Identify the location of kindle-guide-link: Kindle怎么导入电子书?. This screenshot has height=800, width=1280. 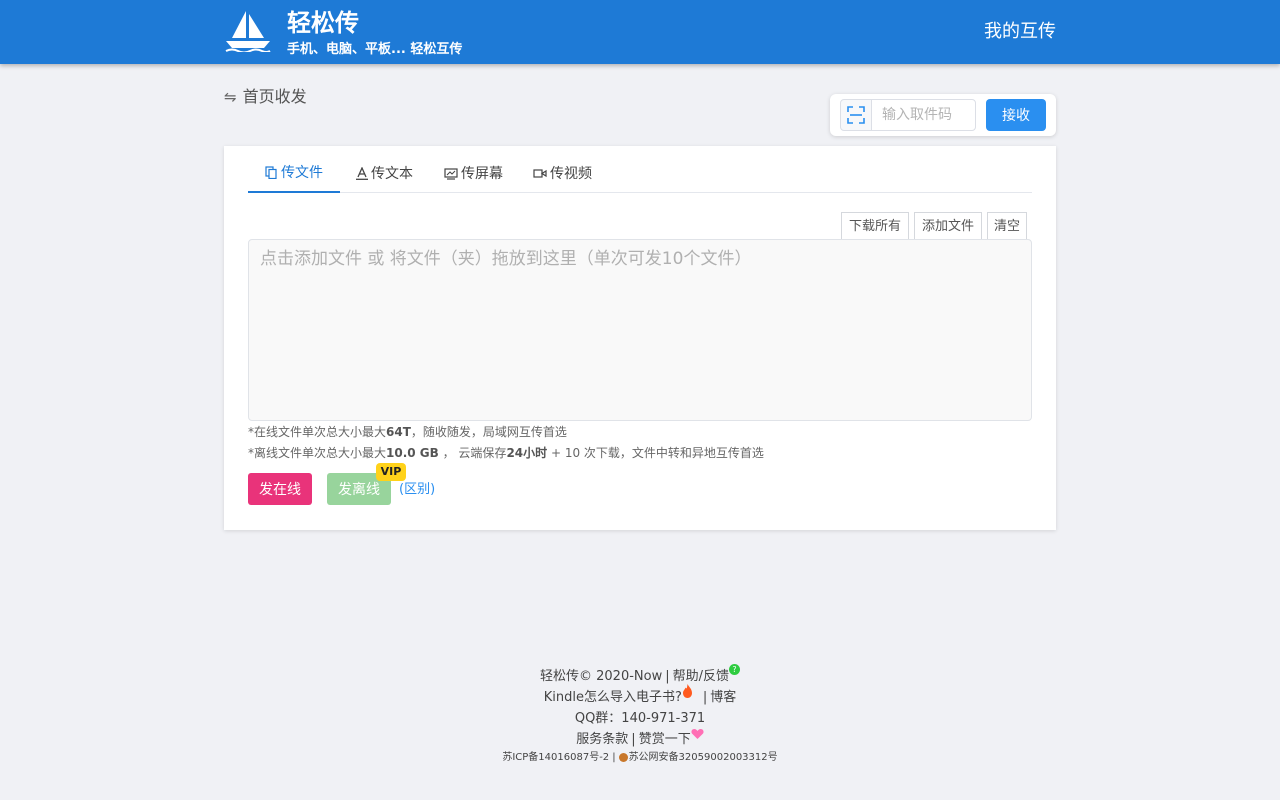
(613, 697).